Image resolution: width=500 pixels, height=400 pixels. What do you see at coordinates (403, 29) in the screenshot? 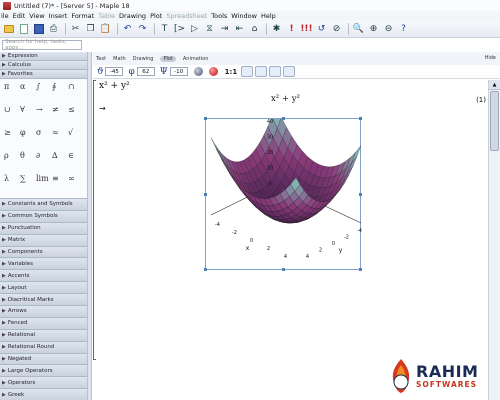
I see `help-icon: ?` at bounding box center [403, 29].